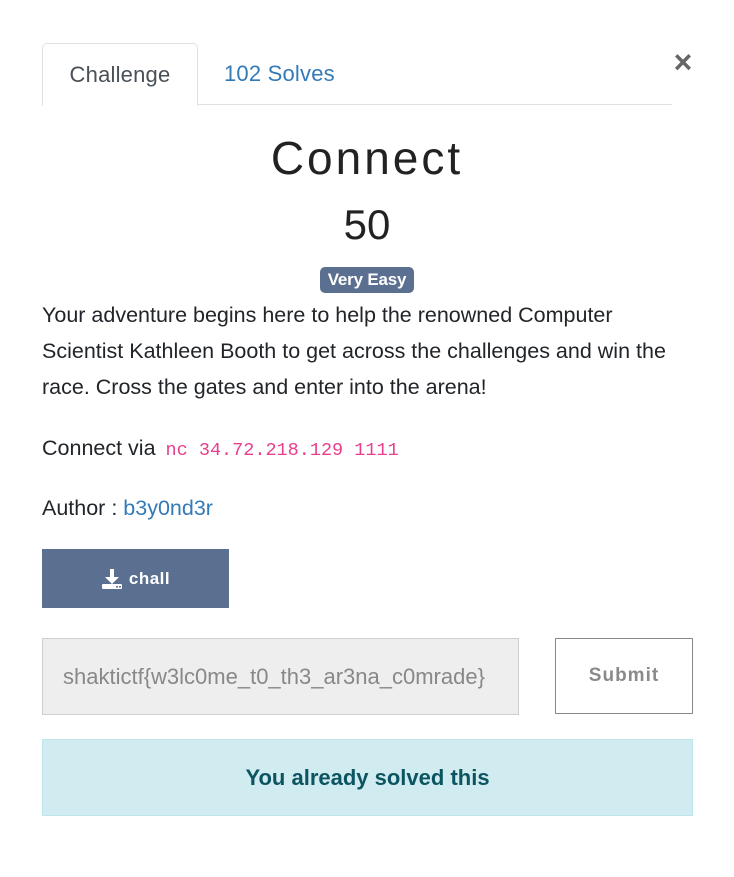 This screenshot has width=734, height=877. I want to click on download-chall-button: chall, so click(135, 578).